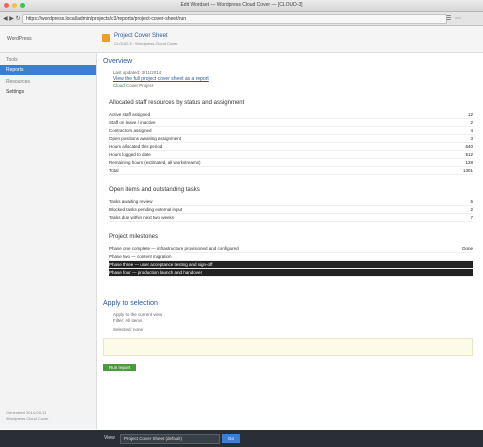 This screenshot has height=447, width=483. Describe the element at coordinates (291, 257) in the screenshot. I see `table-row: Phase two — content migration` at that location.